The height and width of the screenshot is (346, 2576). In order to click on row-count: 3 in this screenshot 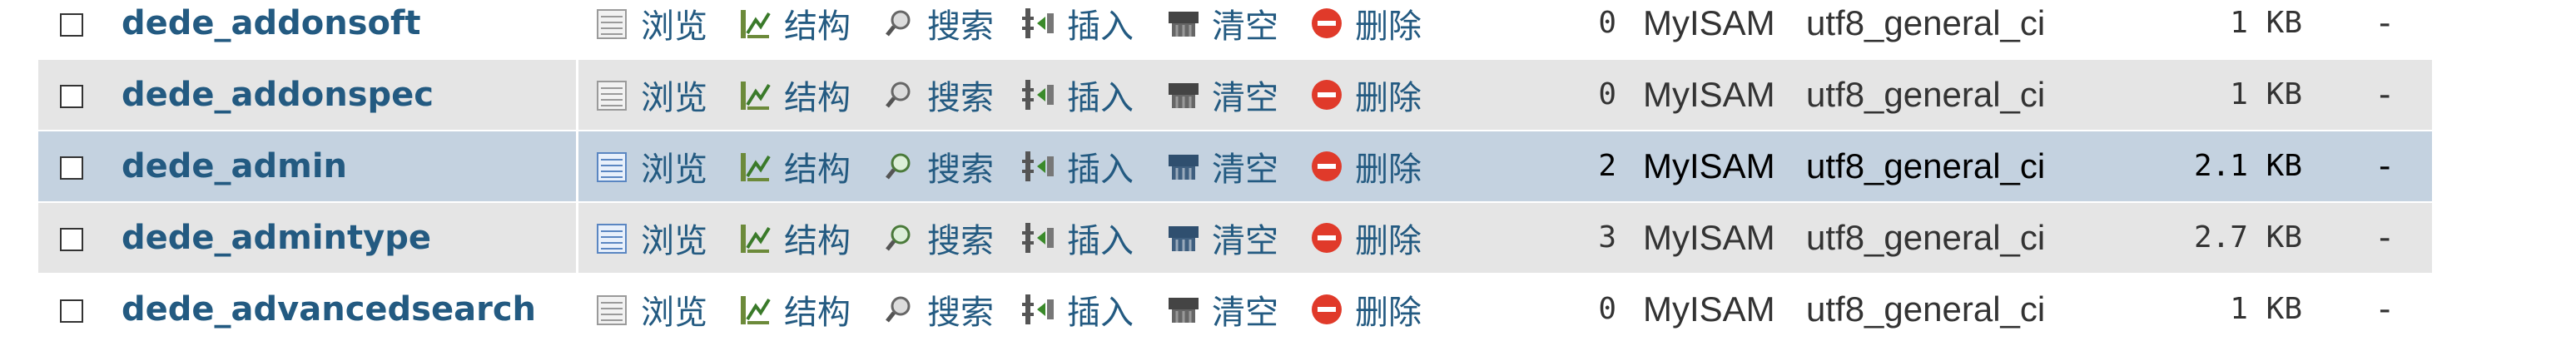, I will do `click(1607, 238)`.